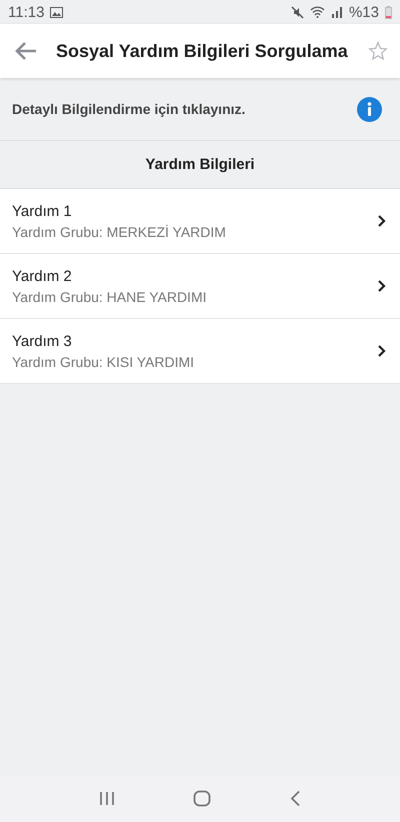 The image size is (400, 822). What do you see at coordinates (297, 12) in the screenshot?
I see `mute-icon` at bounding box center [297, 12].